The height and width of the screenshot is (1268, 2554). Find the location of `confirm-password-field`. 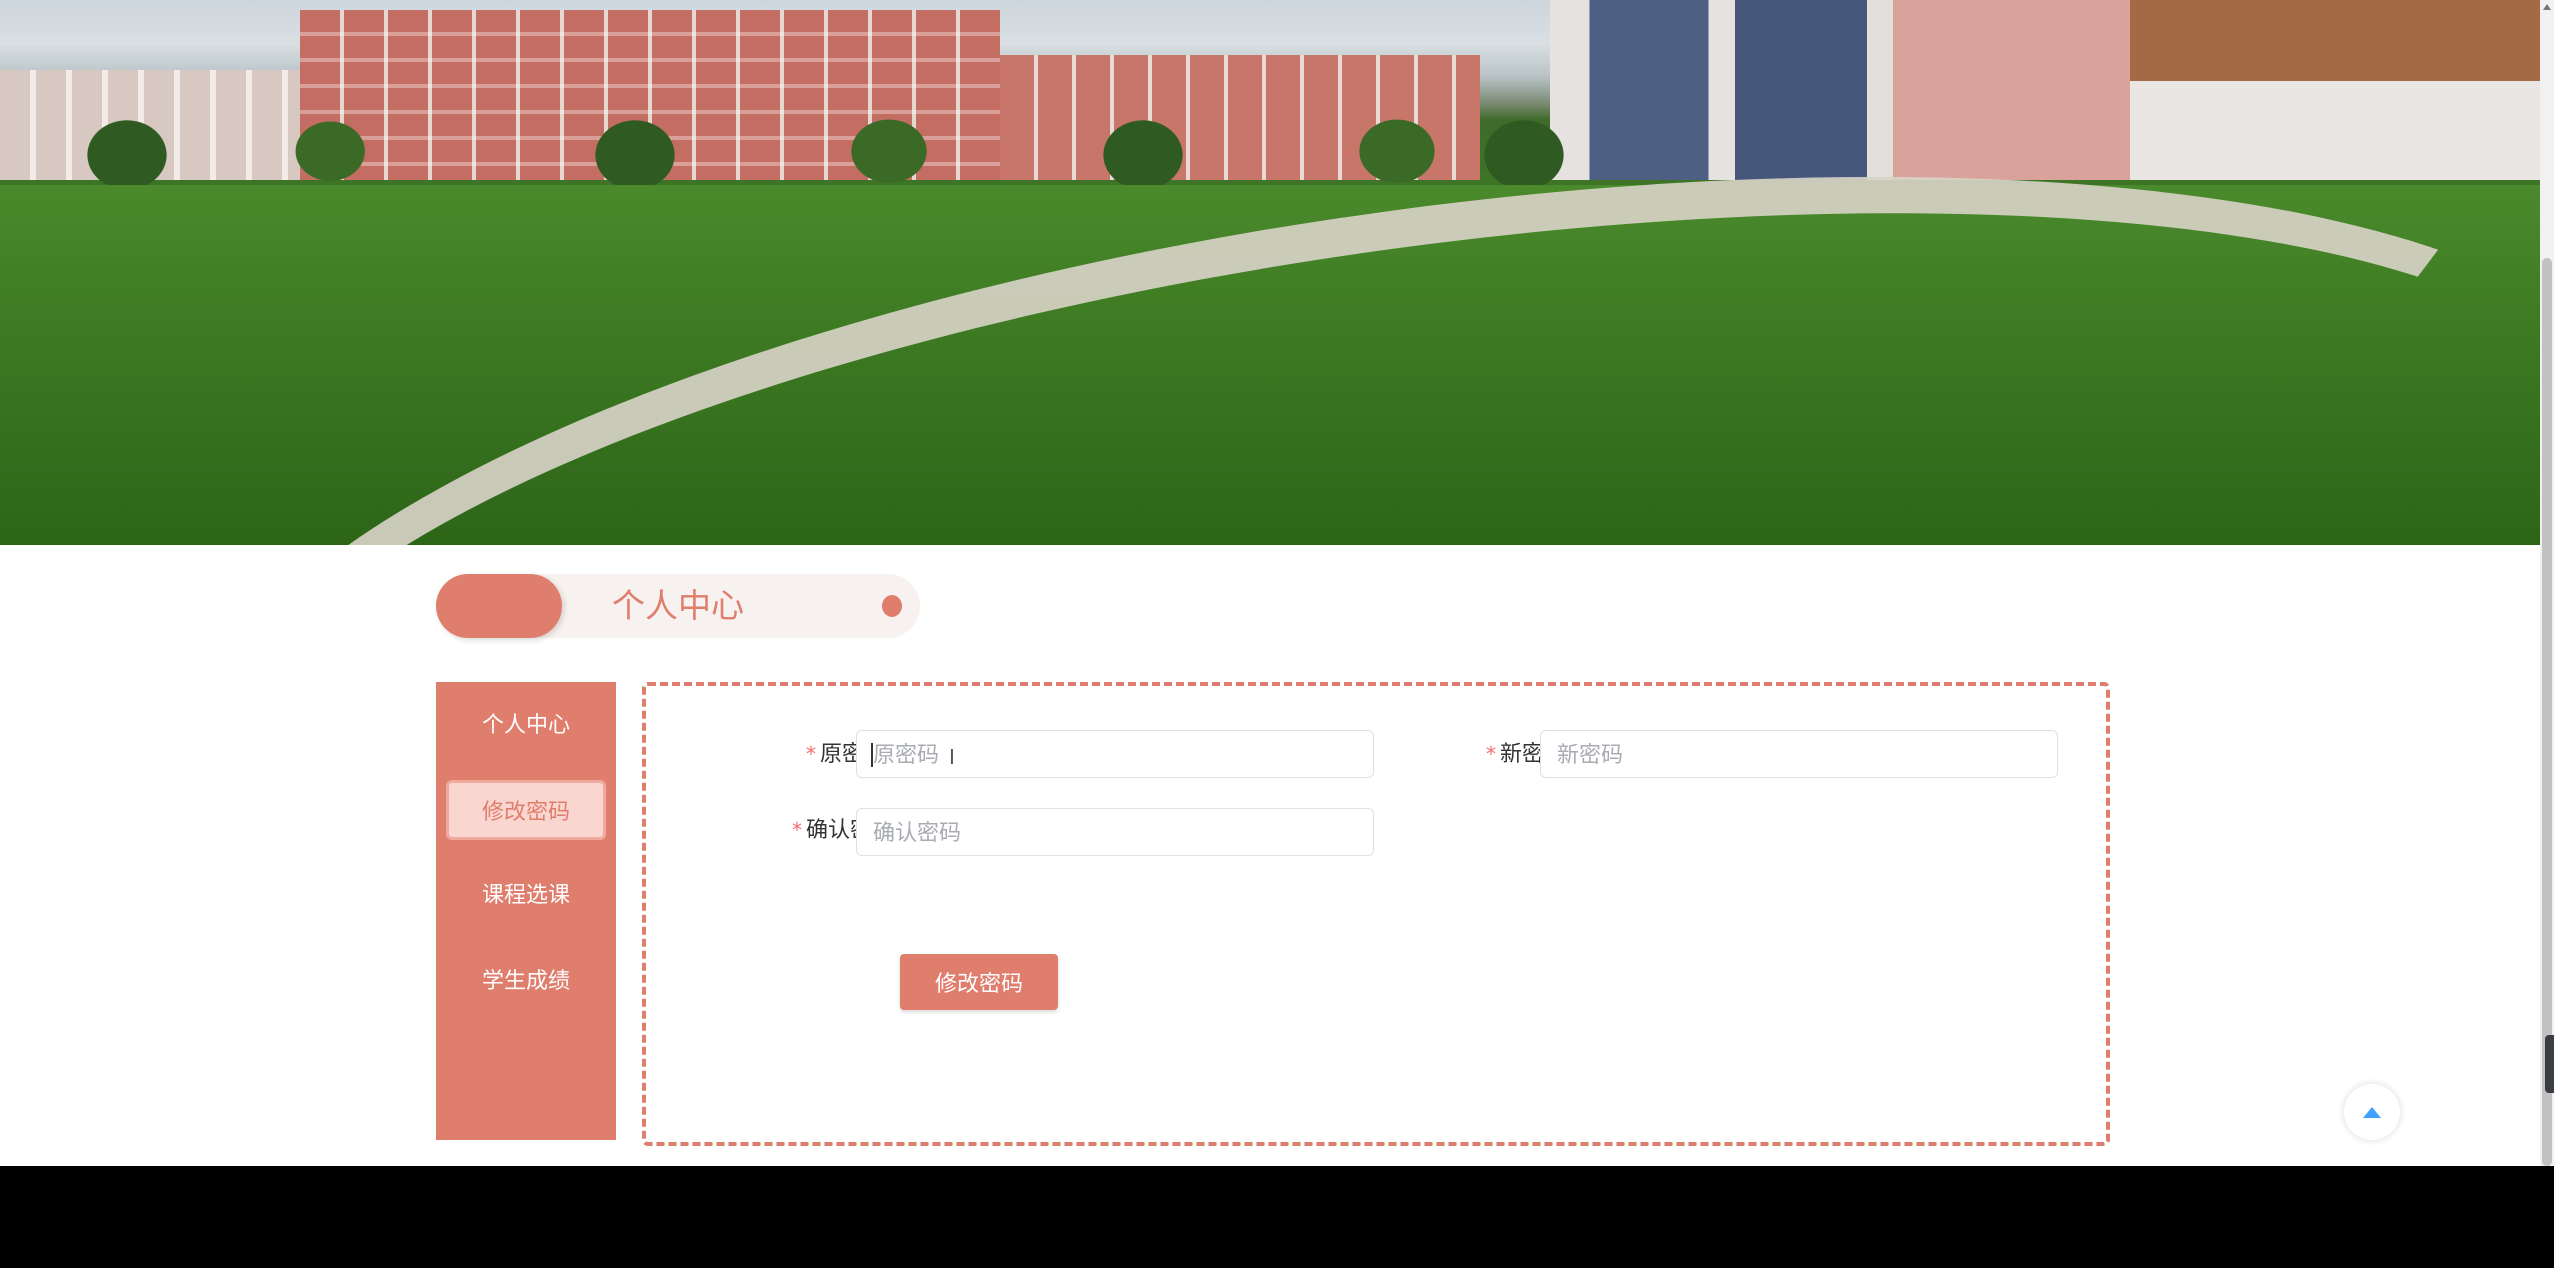

confirm-password-field is located at coordinates (1115, 832).